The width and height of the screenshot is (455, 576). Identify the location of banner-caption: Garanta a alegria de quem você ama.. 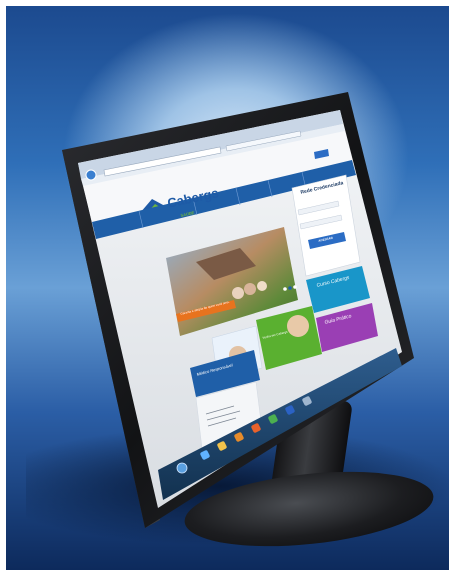
(205, 307).